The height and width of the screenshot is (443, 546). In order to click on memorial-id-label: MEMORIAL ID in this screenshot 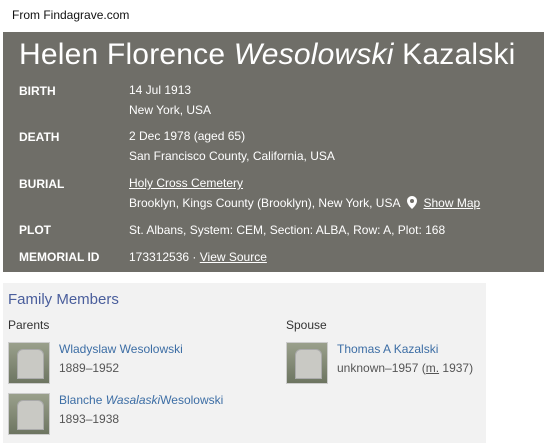, I will do `click(59, 257)`.